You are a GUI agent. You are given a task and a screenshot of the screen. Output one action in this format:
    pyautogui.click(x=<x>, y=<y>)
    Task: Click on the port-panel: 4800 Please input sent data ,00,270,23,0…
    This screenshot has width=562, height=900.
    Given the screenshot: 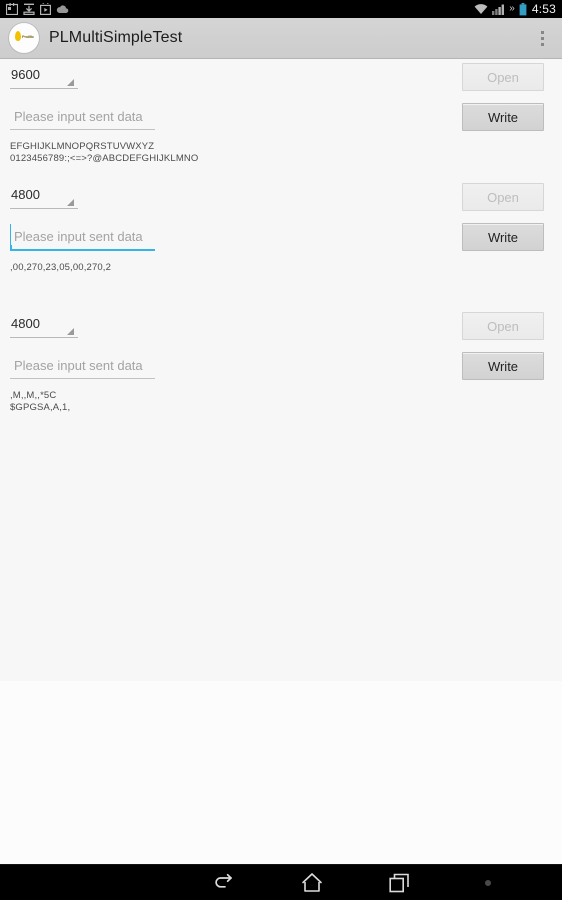 What is the action you would take?
    pyautogui.click(x=281, y=224)
    